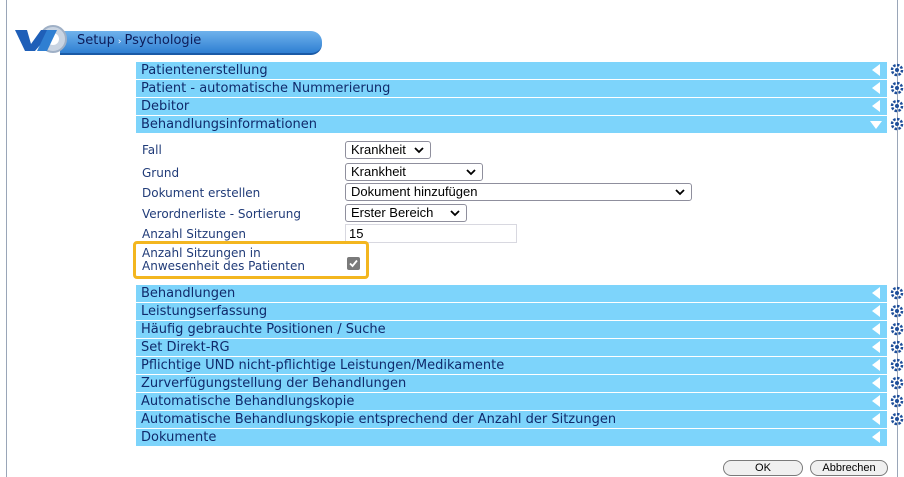  I want to click on cancel-button: Abbrechen, so click(849, 468).